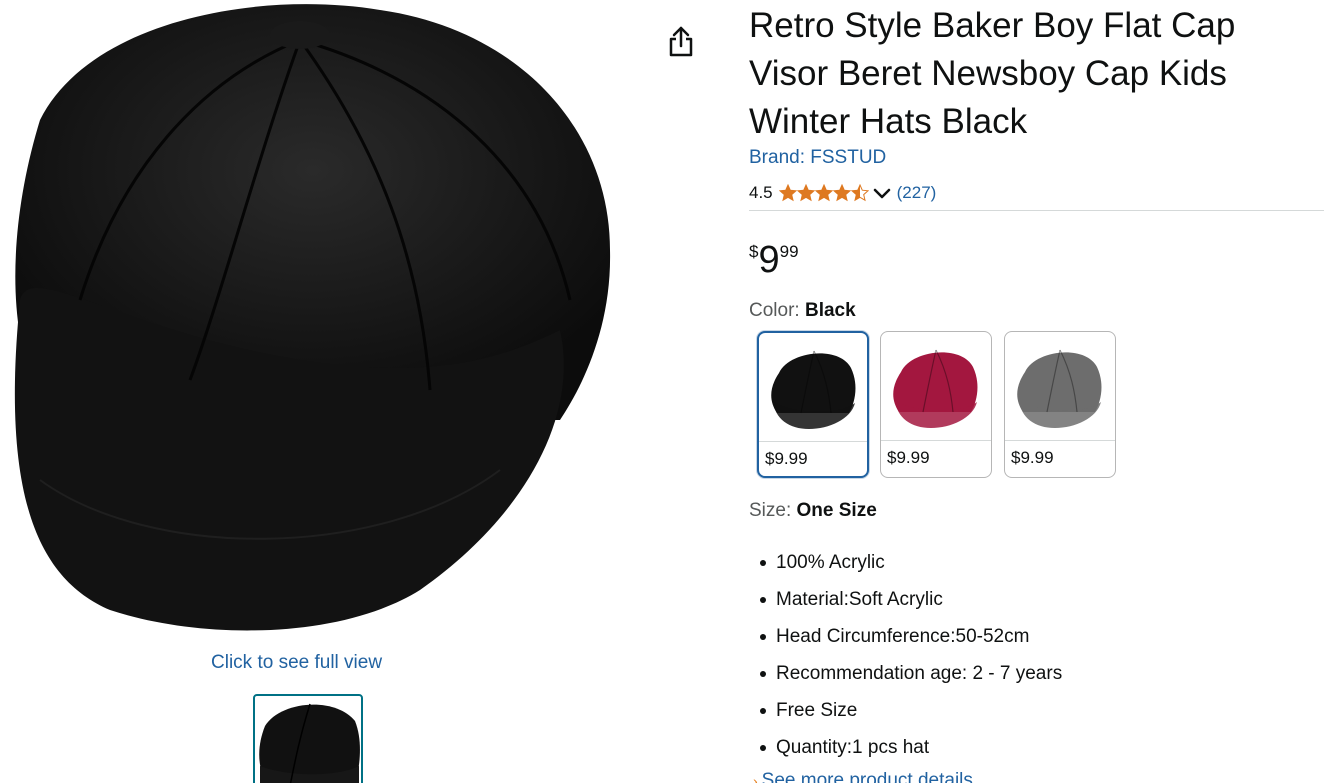 The image size is (1324, 783). I want to click on color-label: Color: Black, so click(802, 311).